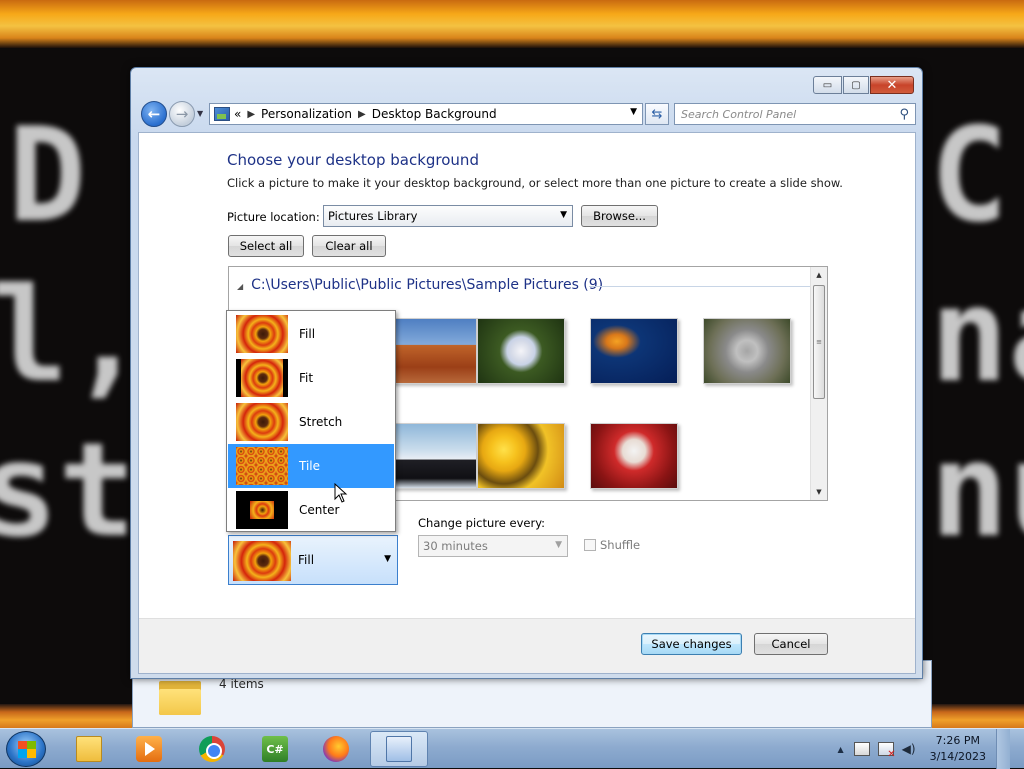  I want to click on wallpaper-text: D, so click(47, 175).